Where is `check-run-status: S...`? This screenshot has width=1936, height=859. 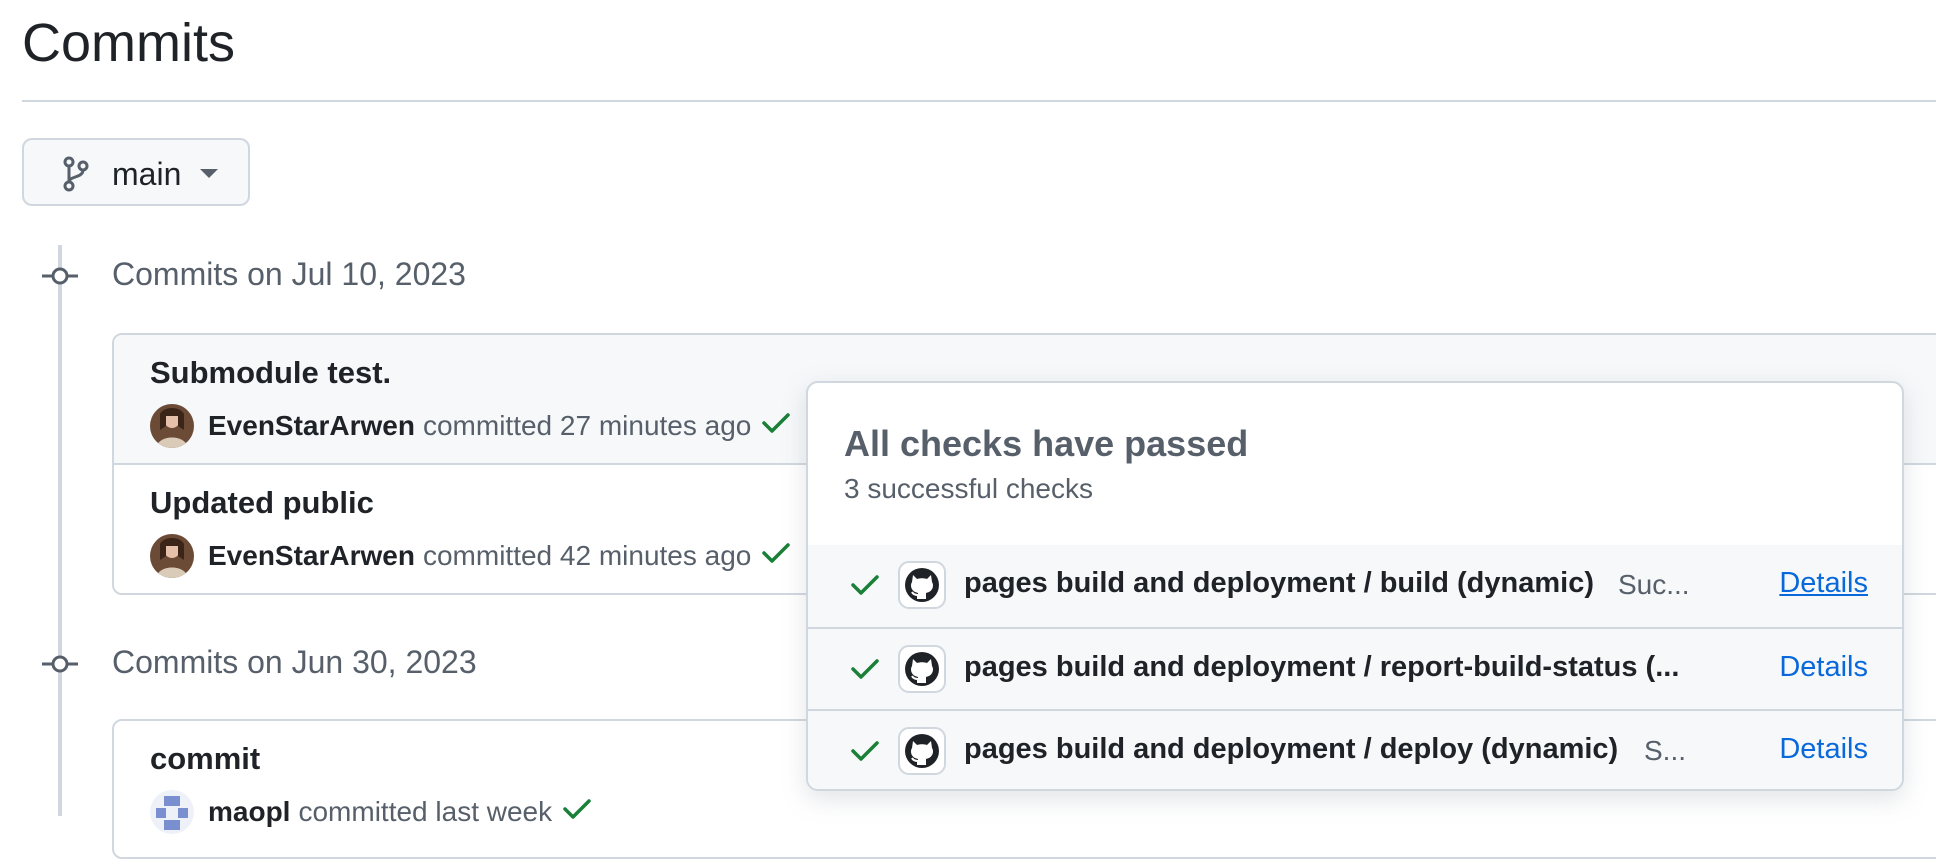 check-run-status: S... is located at coordinates (1665, 750).